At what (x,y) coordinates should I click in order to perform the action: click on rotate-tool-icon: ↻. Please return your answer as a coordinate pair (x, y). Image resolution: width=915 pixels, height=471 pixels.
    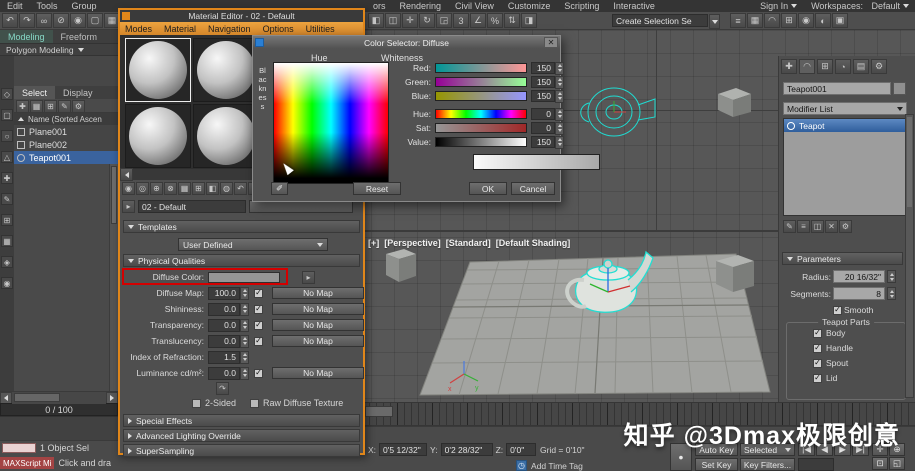
    Looking at the image, I should click on (427, 20).